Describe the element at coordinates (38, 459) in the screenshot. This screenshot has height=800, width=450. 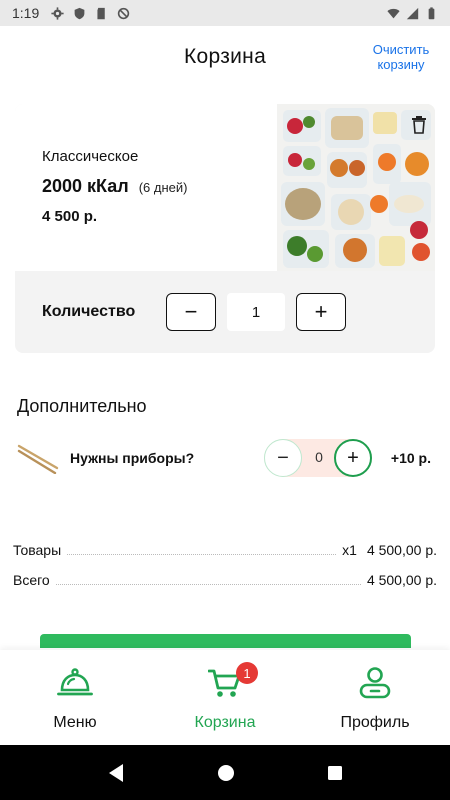
I see `chopsticks-icon` at that location.